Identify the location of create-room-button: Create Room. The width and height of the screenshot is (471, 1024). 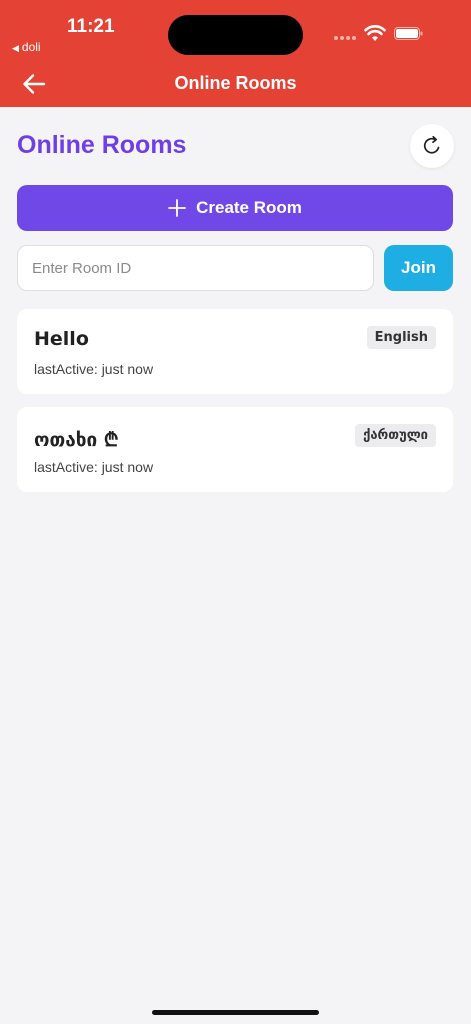
(235, 208).